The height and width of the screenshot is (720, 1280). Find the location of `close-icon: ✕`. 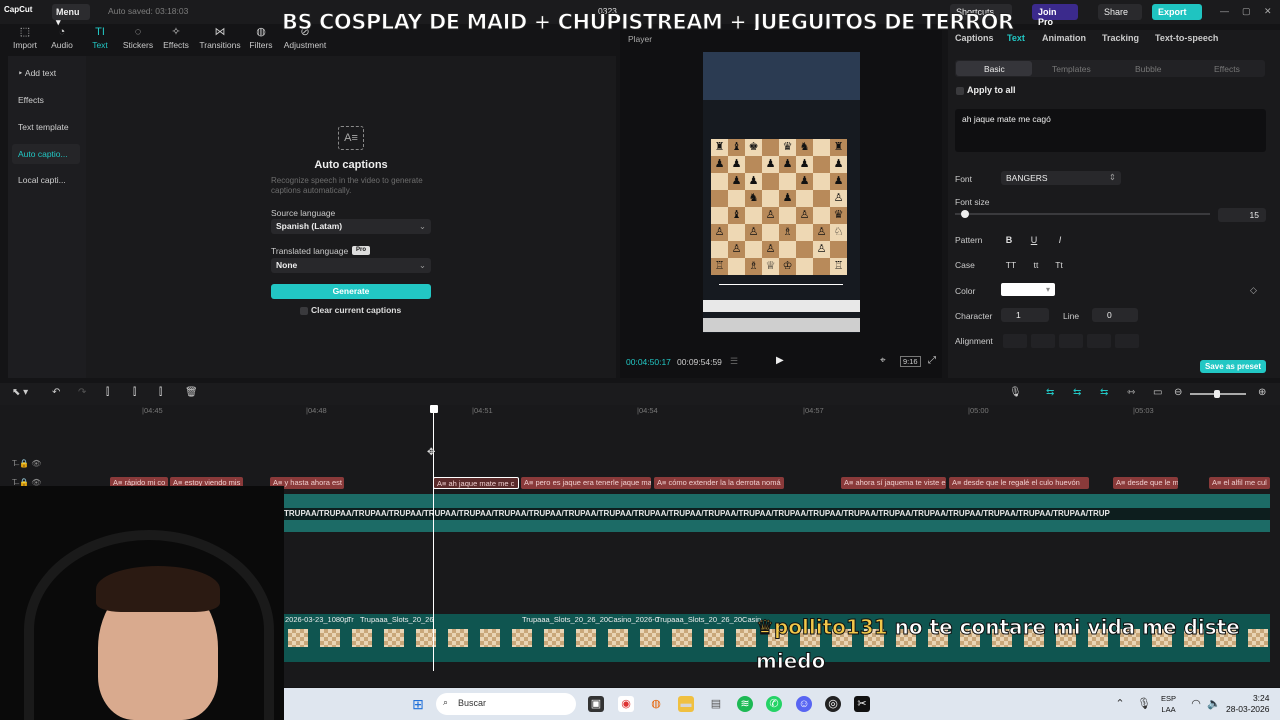

close-icon: ✕ is located at coordinates (1268, 11).